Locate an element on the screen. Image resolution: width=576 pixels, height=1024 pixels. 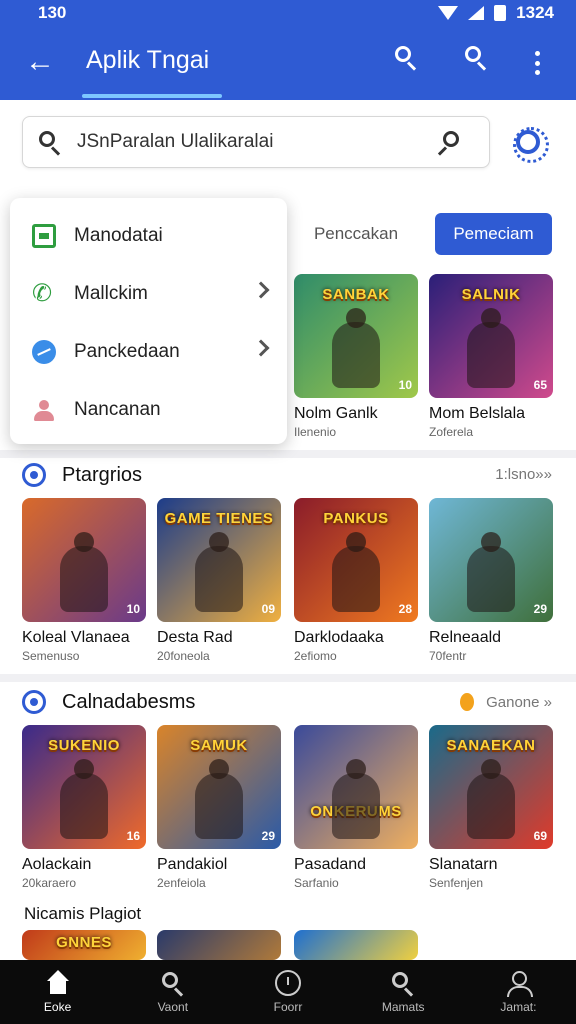
settings-button is located at coordinates (529, 143).